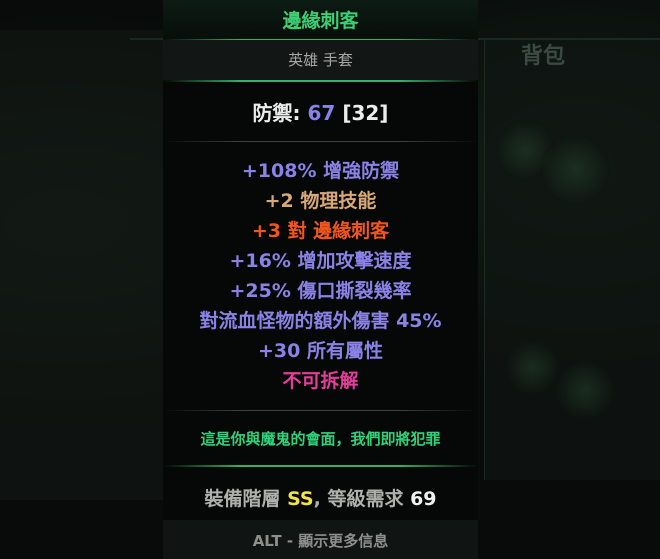 This screenshot has height=559, width=660. What do you see at coordinates (320, 541) in the screenshot?
I see `alt-hint: ALT - 顯示更多信息` at bounding box center [320, 541].